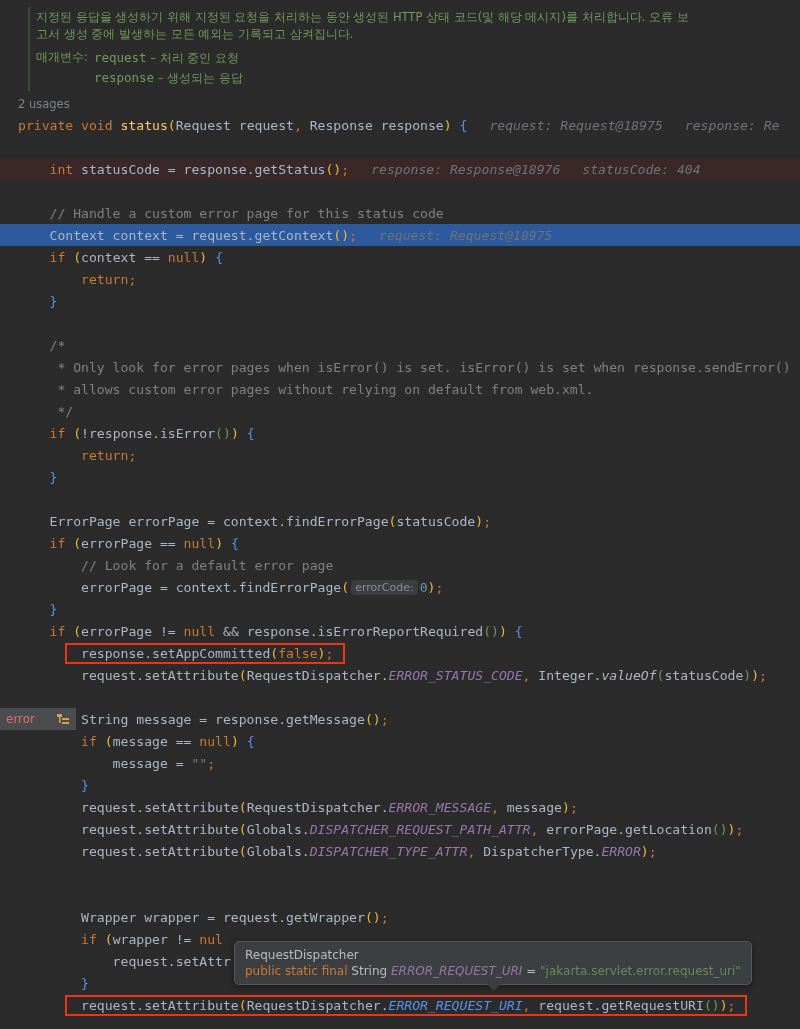  What do you see at coordinates (152, 939) in the screenshot?
I see `code-text: if (wrapper != nul` at bounding box center [152, 939].